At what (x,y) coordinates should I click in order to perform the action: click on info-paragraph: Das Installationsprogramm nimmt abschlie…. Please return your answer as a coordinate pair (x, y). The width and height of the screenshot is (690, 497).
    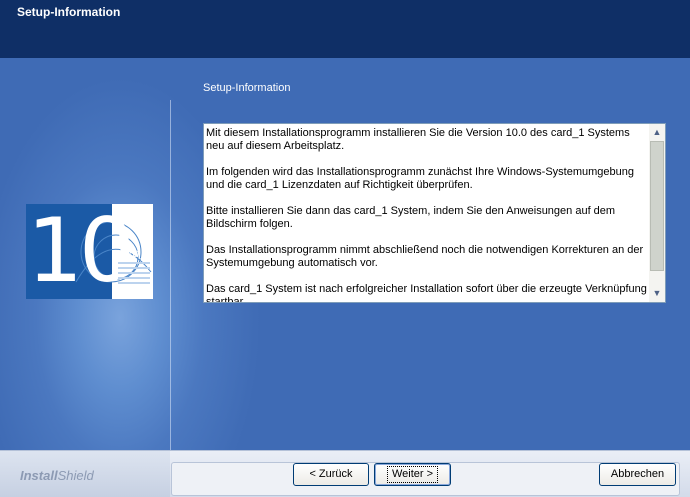
    Looking at the image, I should click on (425, 256).